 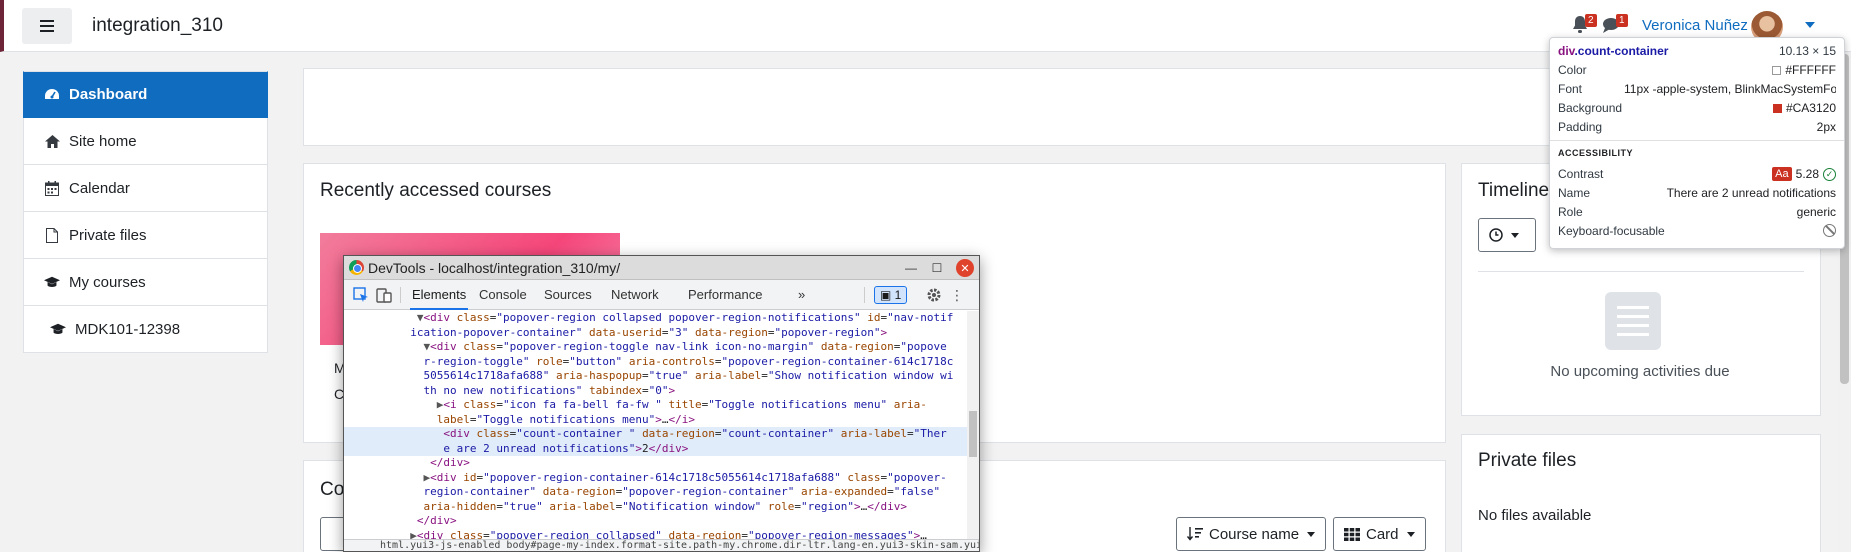 I want to click on home-icon, so click(x=52, y=141).